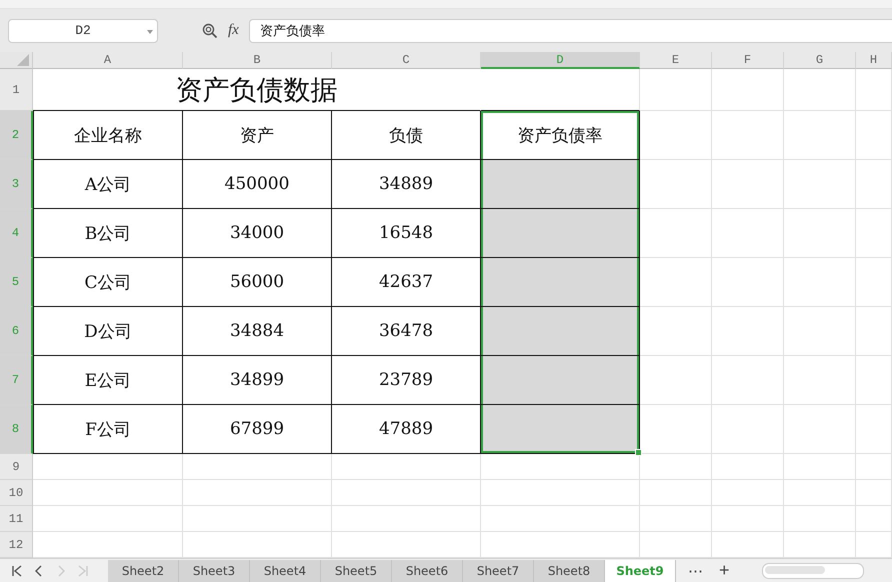  What do you see at coordinates (820, 60) in the screenshot?
I see `column-header: G` at bounding box center [820, 60].